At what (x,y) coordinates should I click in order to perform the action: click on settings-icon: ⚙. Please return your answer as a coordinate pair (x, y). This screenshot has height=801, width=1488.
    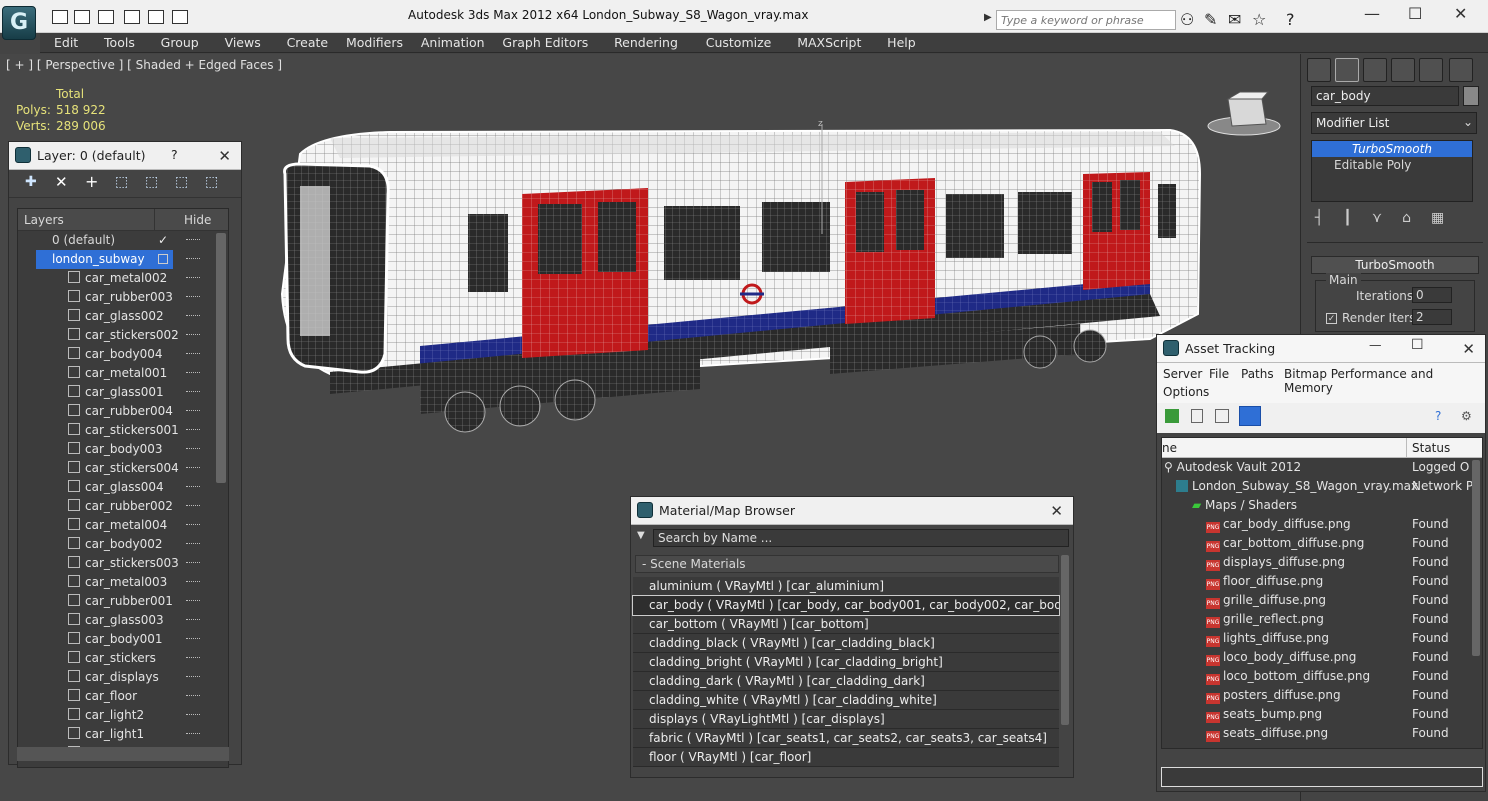
    Looking at the image, I should click on (1466, 416).